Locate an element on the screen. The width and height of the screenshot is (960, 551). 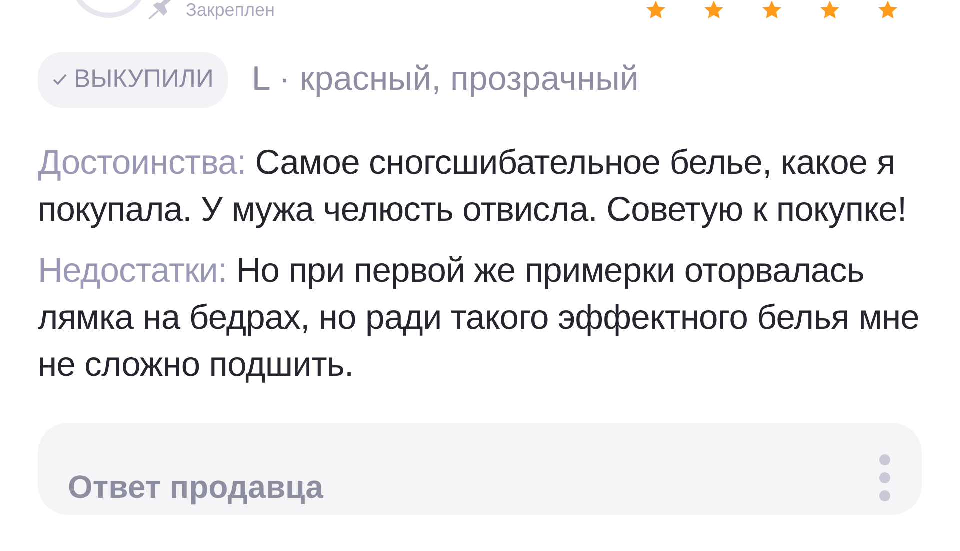
review-paragraph: Достоинства: Самое сногсшибательное белье, какое я покупала. У мужа челюсть отвисла. Советую к покупке! is located at coordinates (473, 186).